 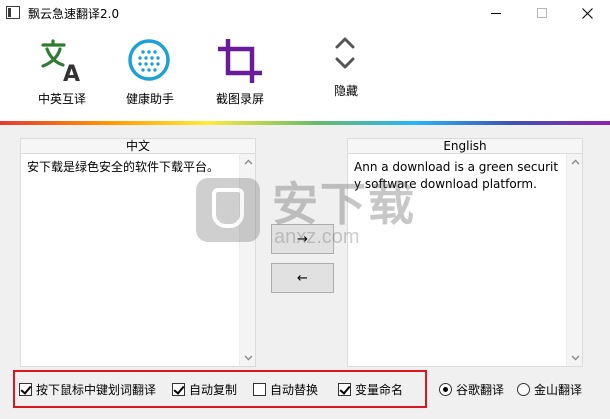 What do you see at coordinates (247, 260) in the screenshot?
I see `source-scrollbar` at bounding box center [247, 260].